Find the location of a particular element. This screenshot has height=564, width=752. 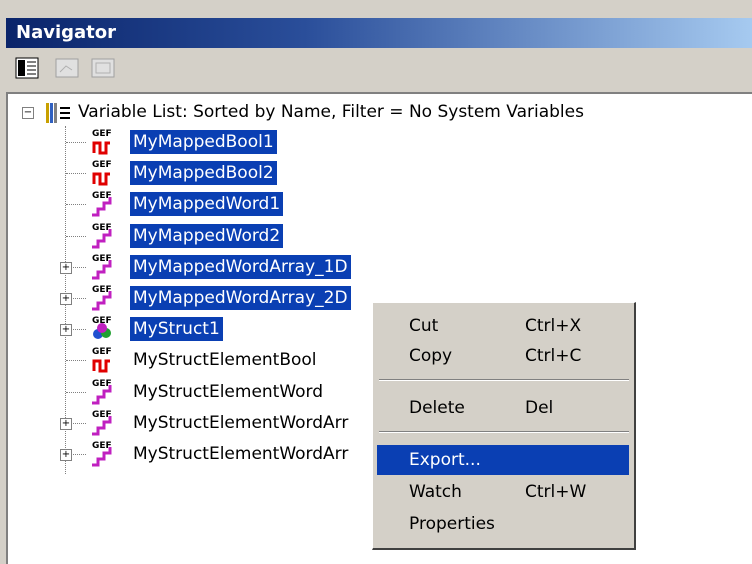

menu-item-delete: Delete Del is located at coordinates (503, 408).